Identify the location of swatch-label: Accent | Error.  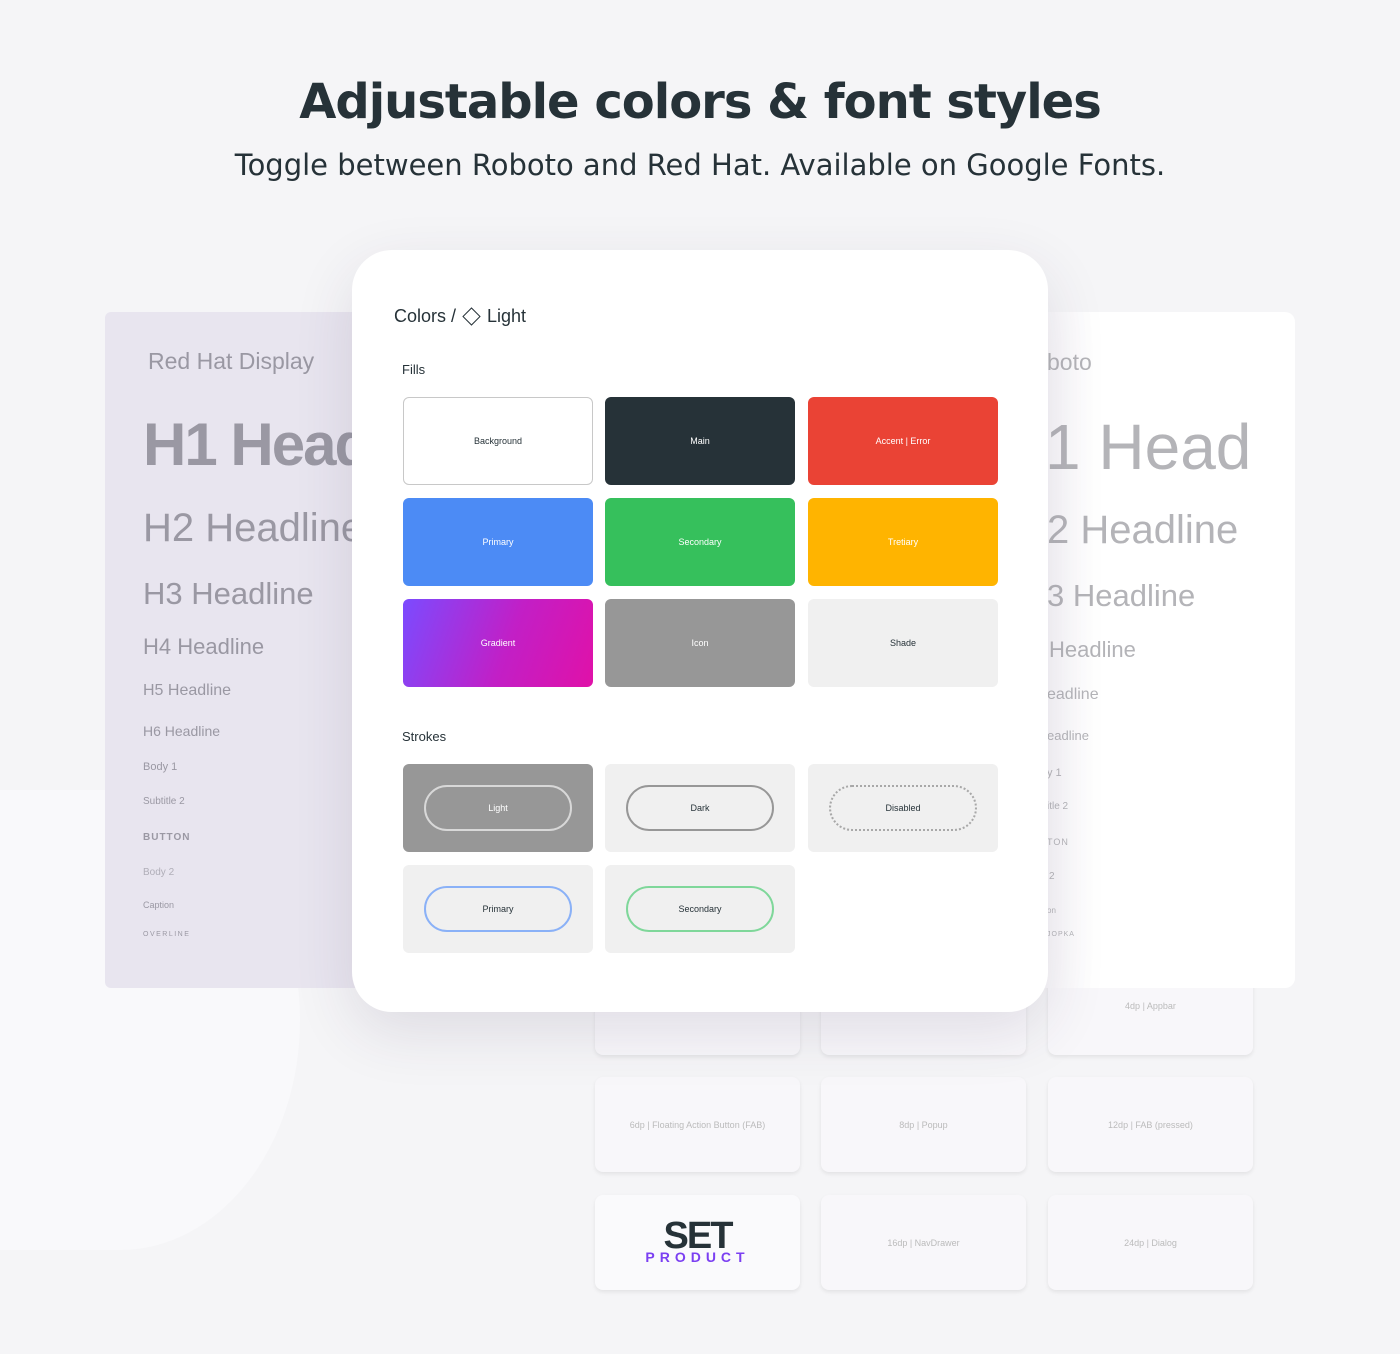
(903, 441).